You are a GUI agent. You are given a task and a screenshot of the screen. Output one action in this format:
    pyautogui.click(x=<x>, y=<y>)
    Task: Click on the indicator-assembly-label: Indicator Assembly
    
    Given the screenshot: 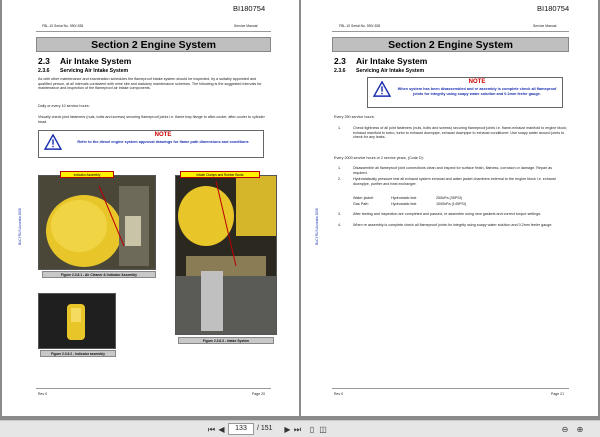 What is the action you would take?
    pyautogui.click(x=87, y=174)
    